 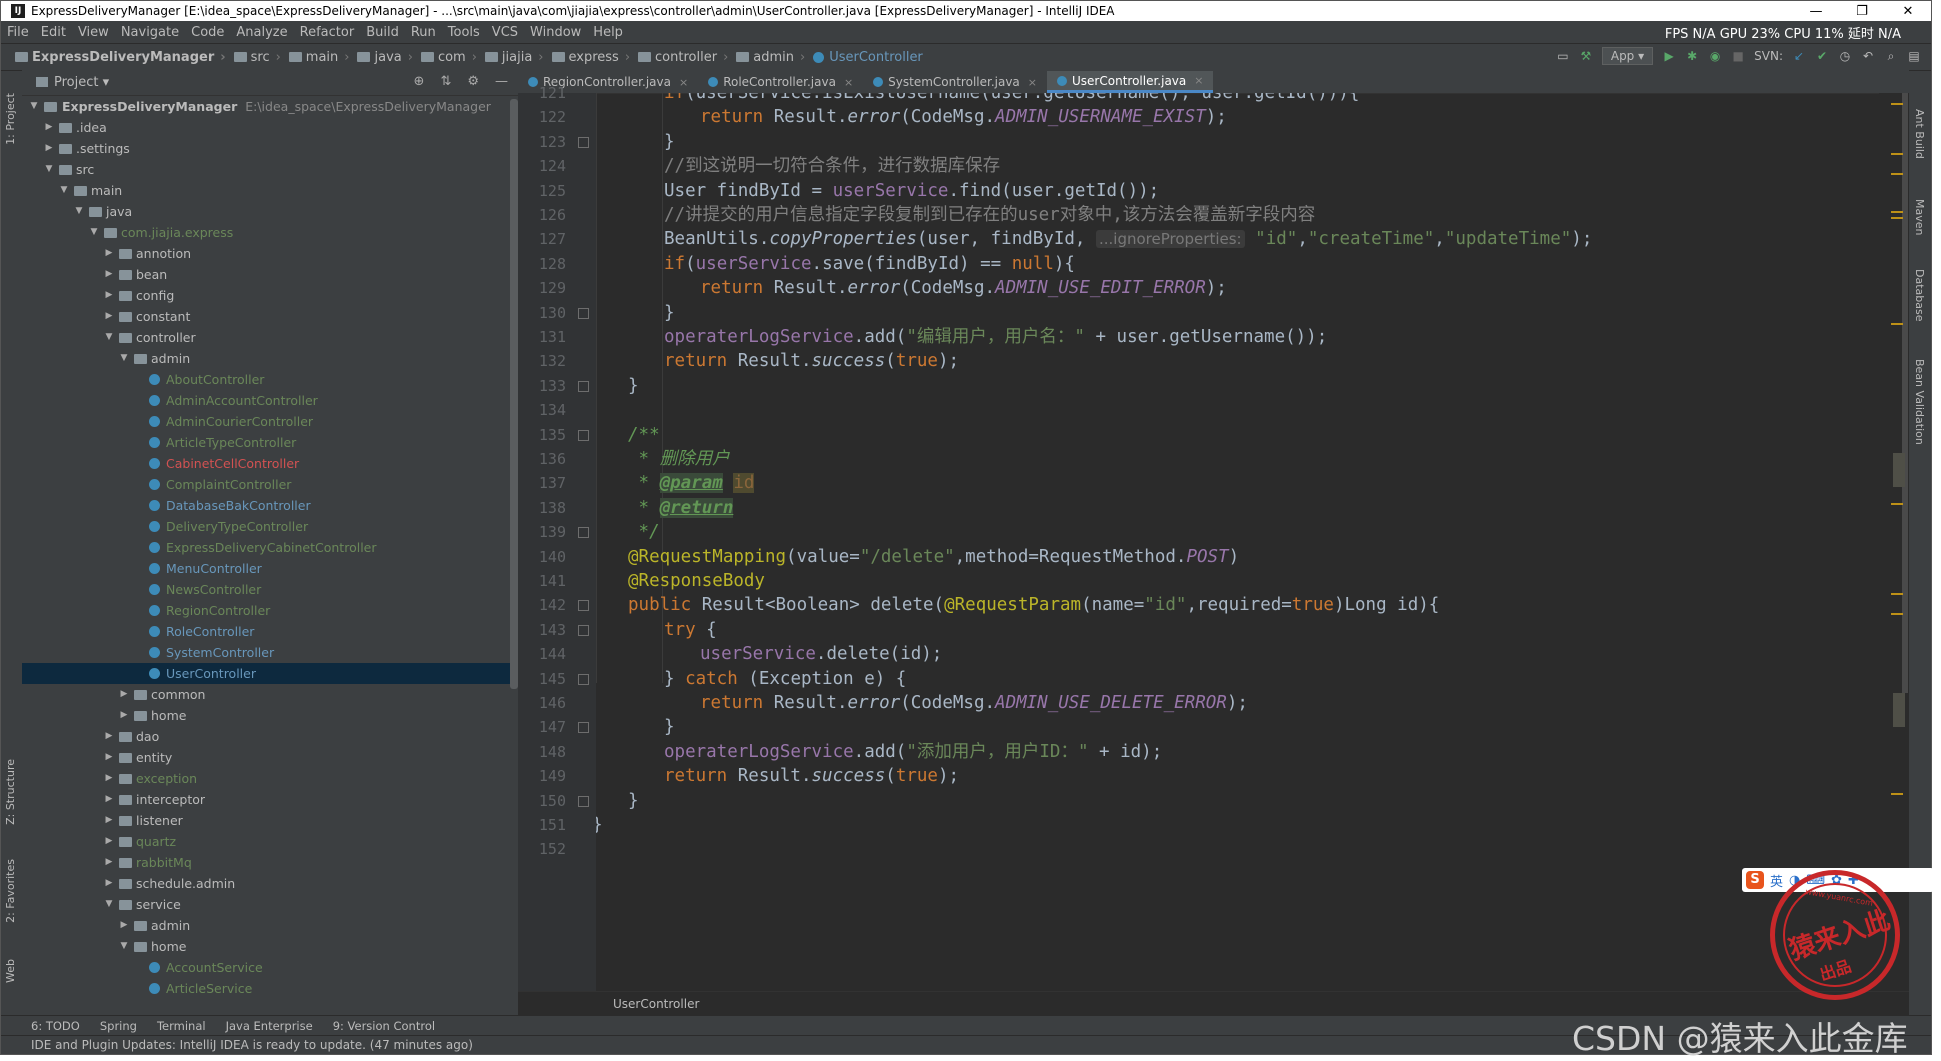 What do you see at coordinates (501, 81) in the screenshot?
I see `hide-icon: —` at bounding box center [501, 81].